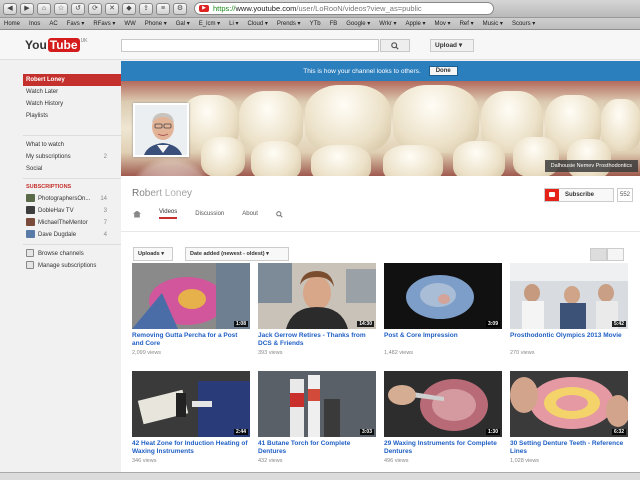 The height and width of the screenshot is (480, 640). I want to click on channel-search-icon, so click(279, 214).